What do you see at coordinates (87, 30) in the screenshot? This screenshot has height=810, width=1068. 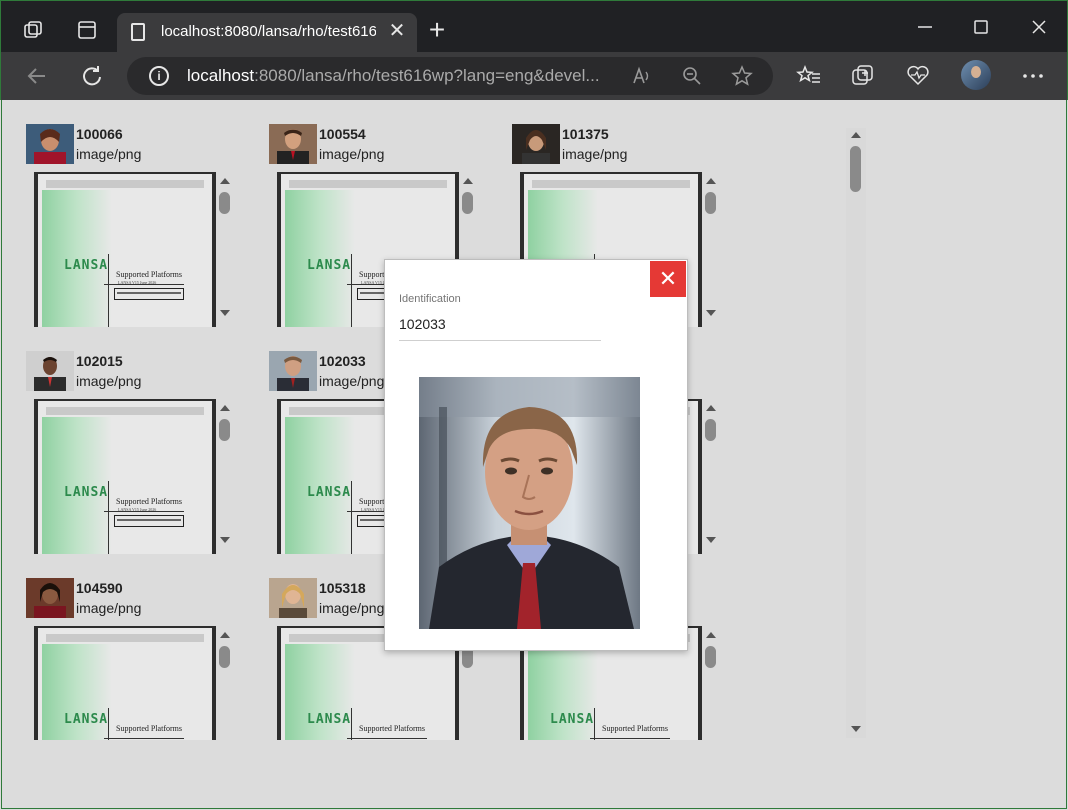 I see `tab-actions-icon` at bounding box center [87, 30].